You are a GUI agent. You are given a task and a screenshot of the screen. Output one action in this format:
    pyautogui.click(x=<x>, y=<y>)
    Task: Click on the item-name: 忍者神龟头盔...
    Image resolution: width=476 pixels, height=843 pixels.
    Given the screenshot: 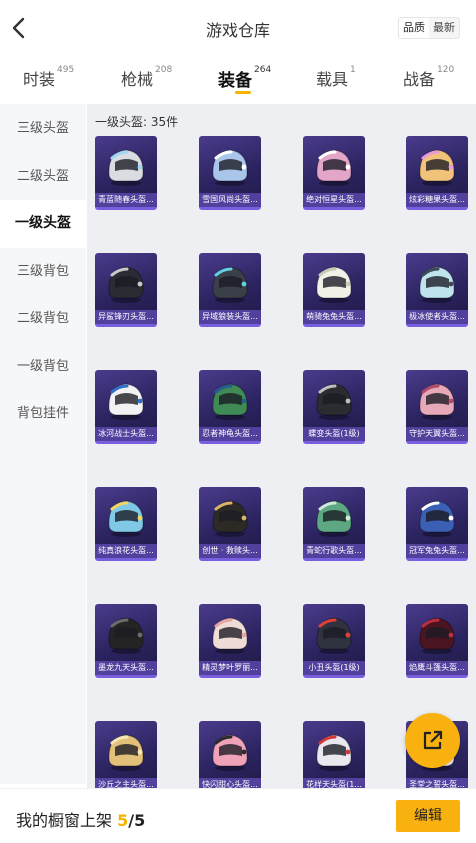 What is the action you would take?
    pyautogui.click(x=230, y=434)
    